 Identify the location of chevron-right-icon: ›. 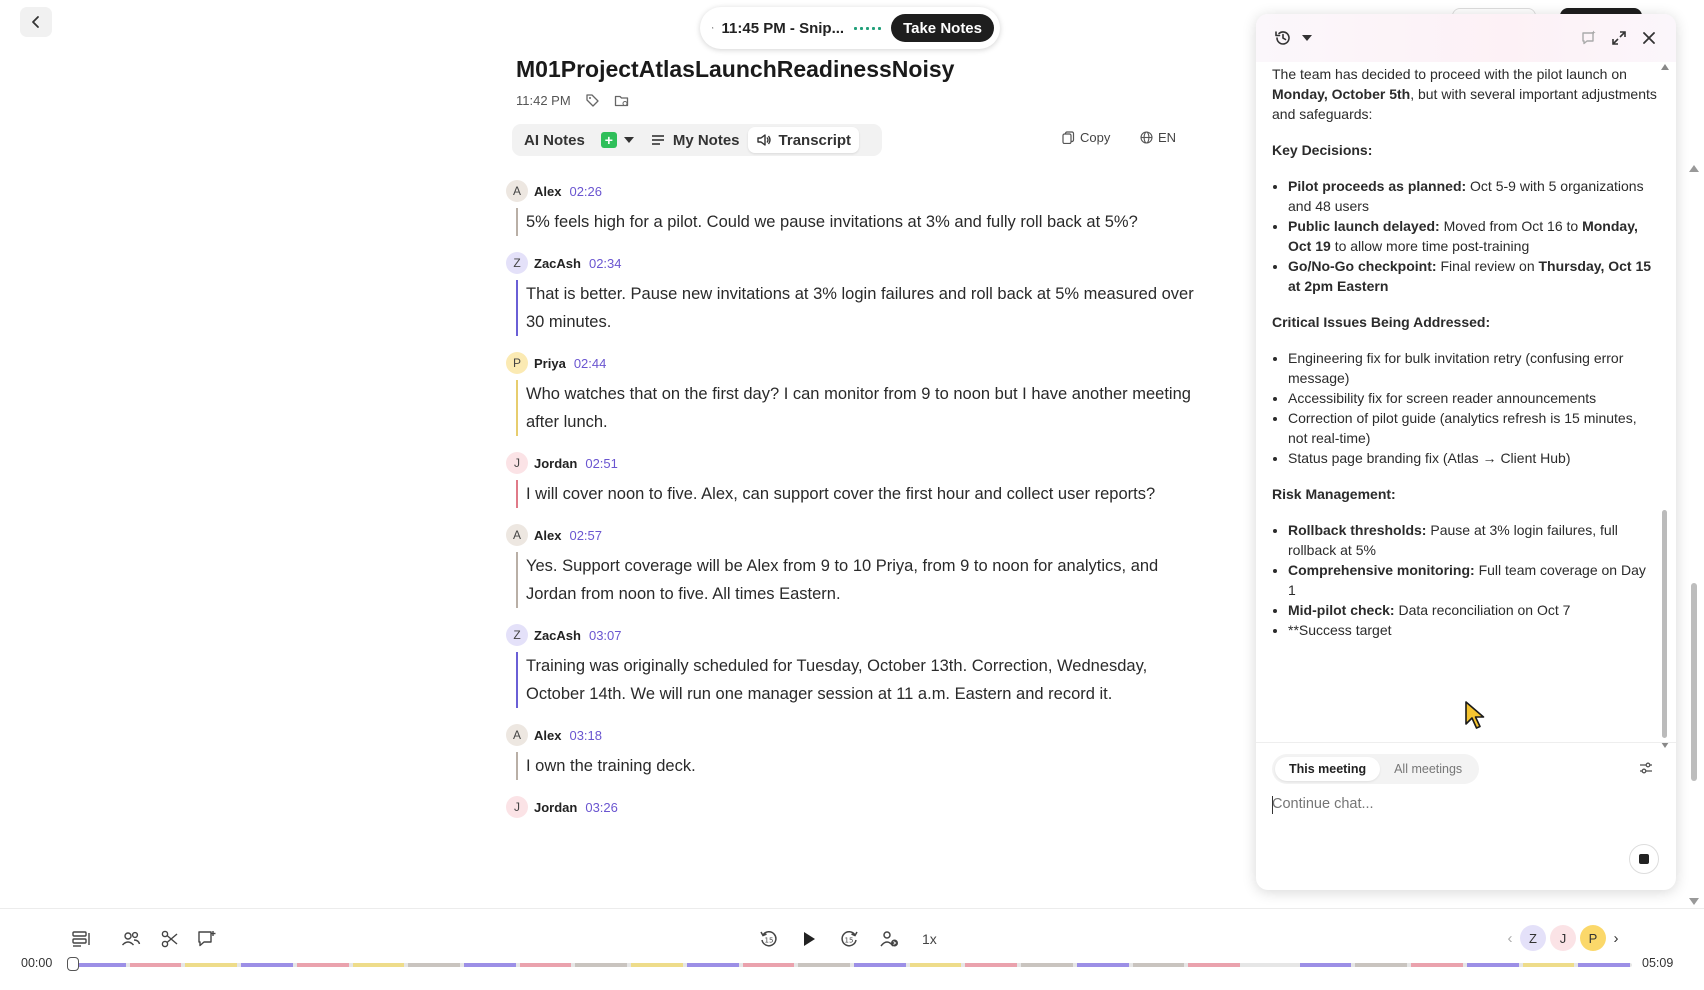
(1616, 938).